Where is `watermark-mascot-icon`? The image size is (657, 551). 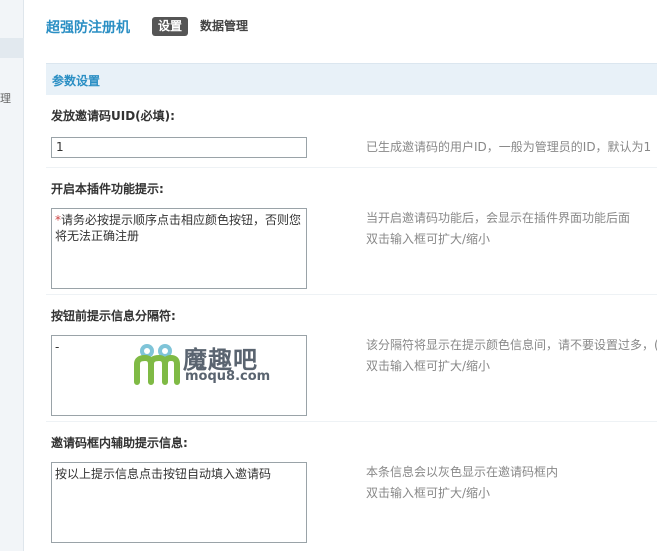 watermark-mascot-icon is located at coordinates (157, 364).